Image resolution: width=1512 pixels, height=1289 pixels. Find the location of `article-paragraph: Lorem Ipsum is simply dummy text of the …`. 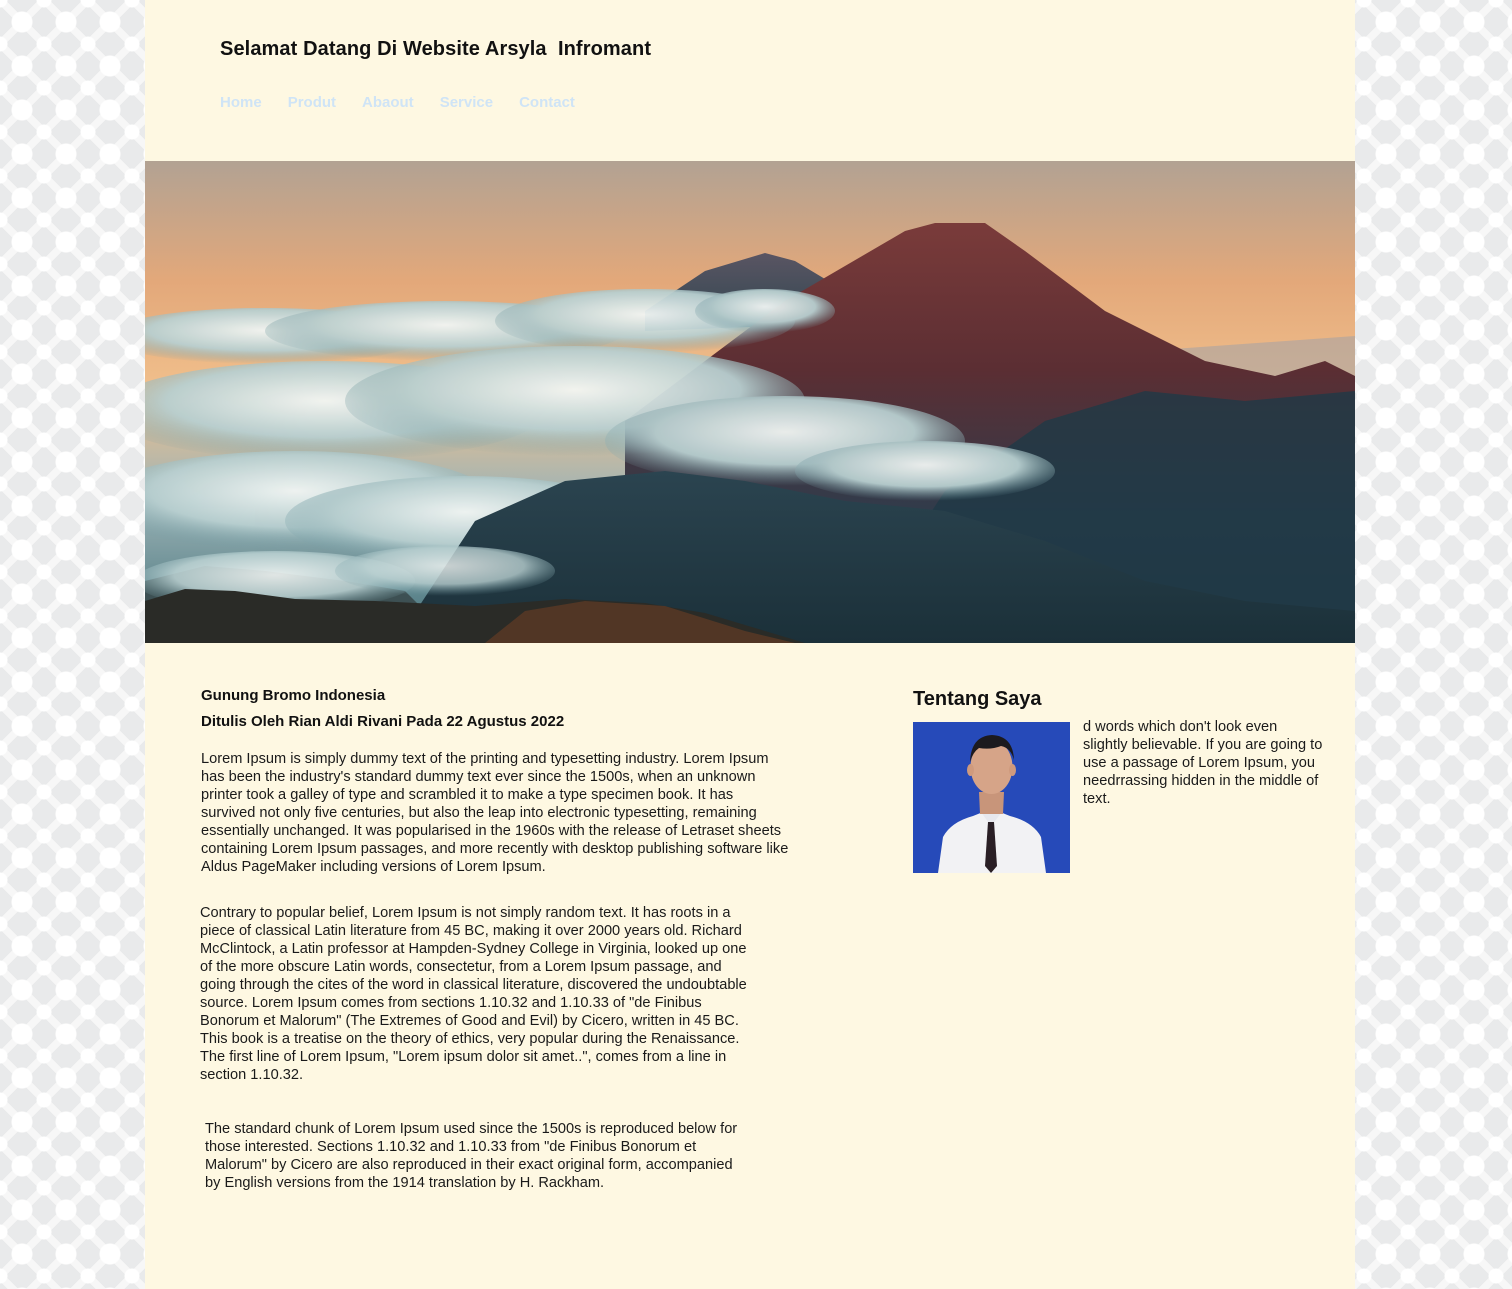

article-paragraph: Lorem Ipsum is simply dummy text of the … is located at coordinates (495, 813).